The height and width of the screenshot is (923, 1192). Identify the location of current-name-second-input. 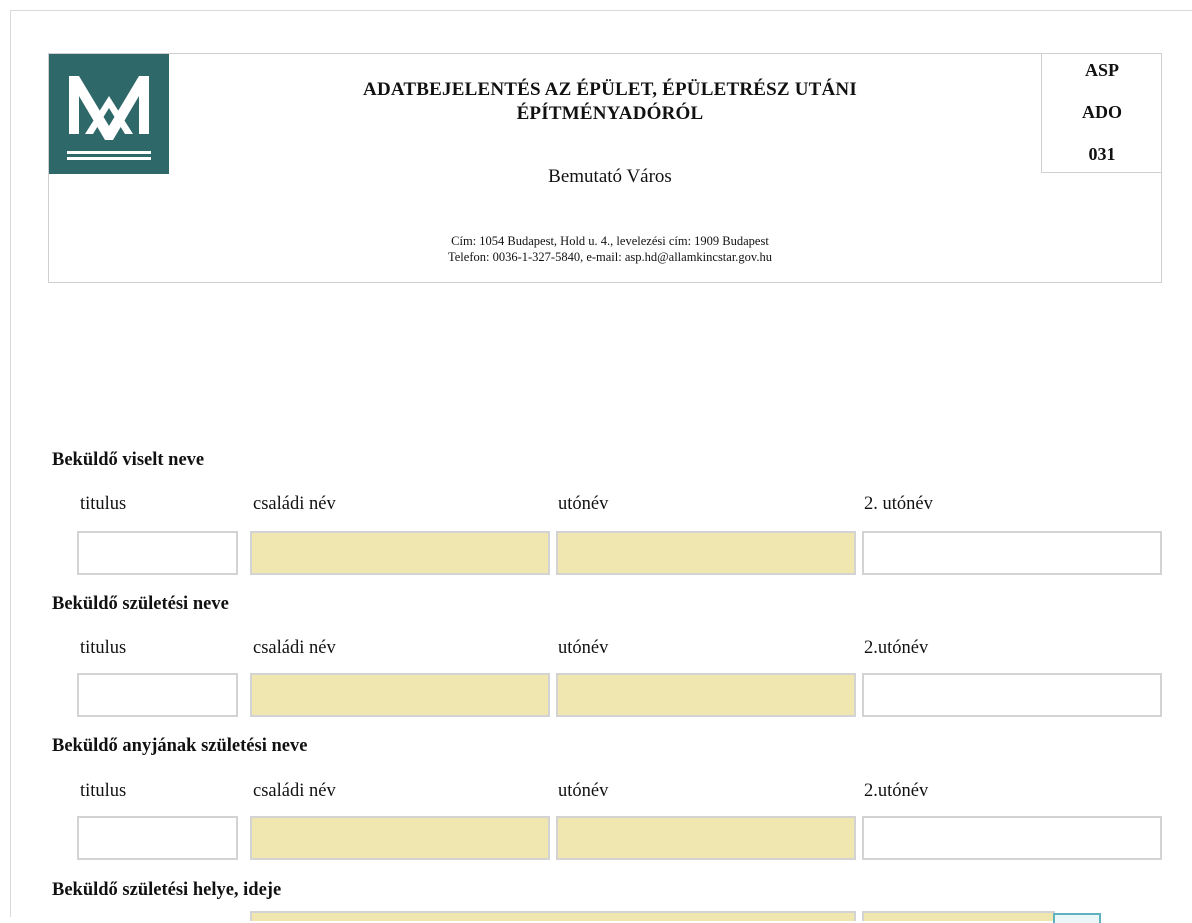
(1012, 553).